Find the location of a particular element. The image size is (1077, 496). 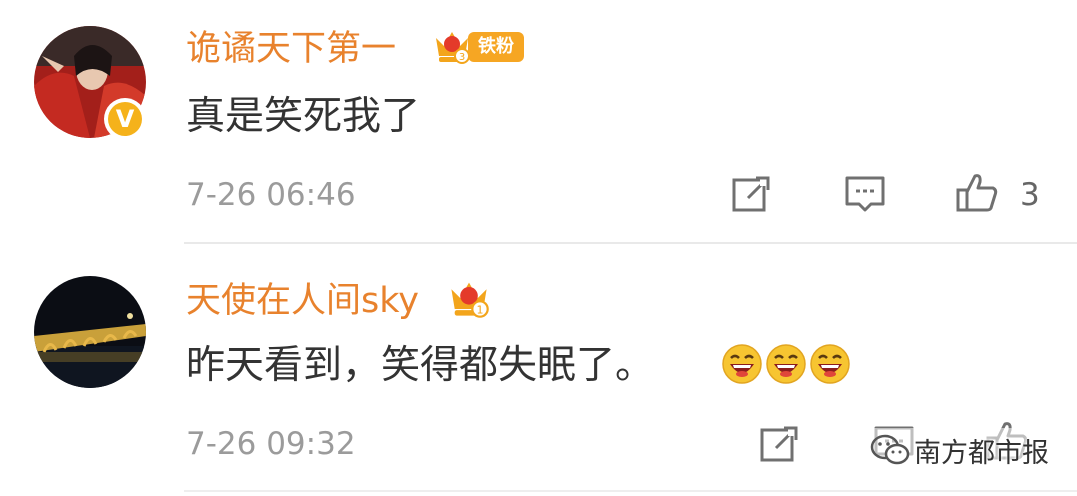

svg-text: 3 is located at coordinates (462, 57).